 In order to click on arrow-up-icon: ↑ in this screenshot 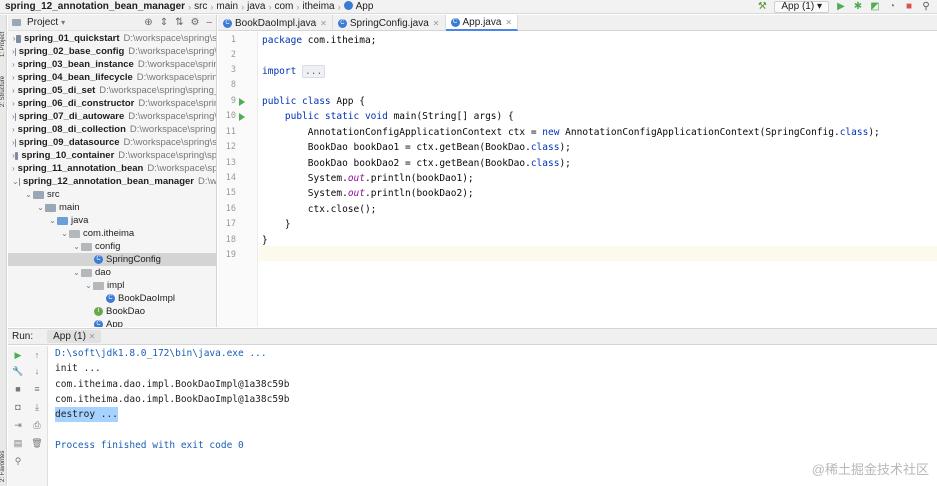, I will do `click(37, 355)`.